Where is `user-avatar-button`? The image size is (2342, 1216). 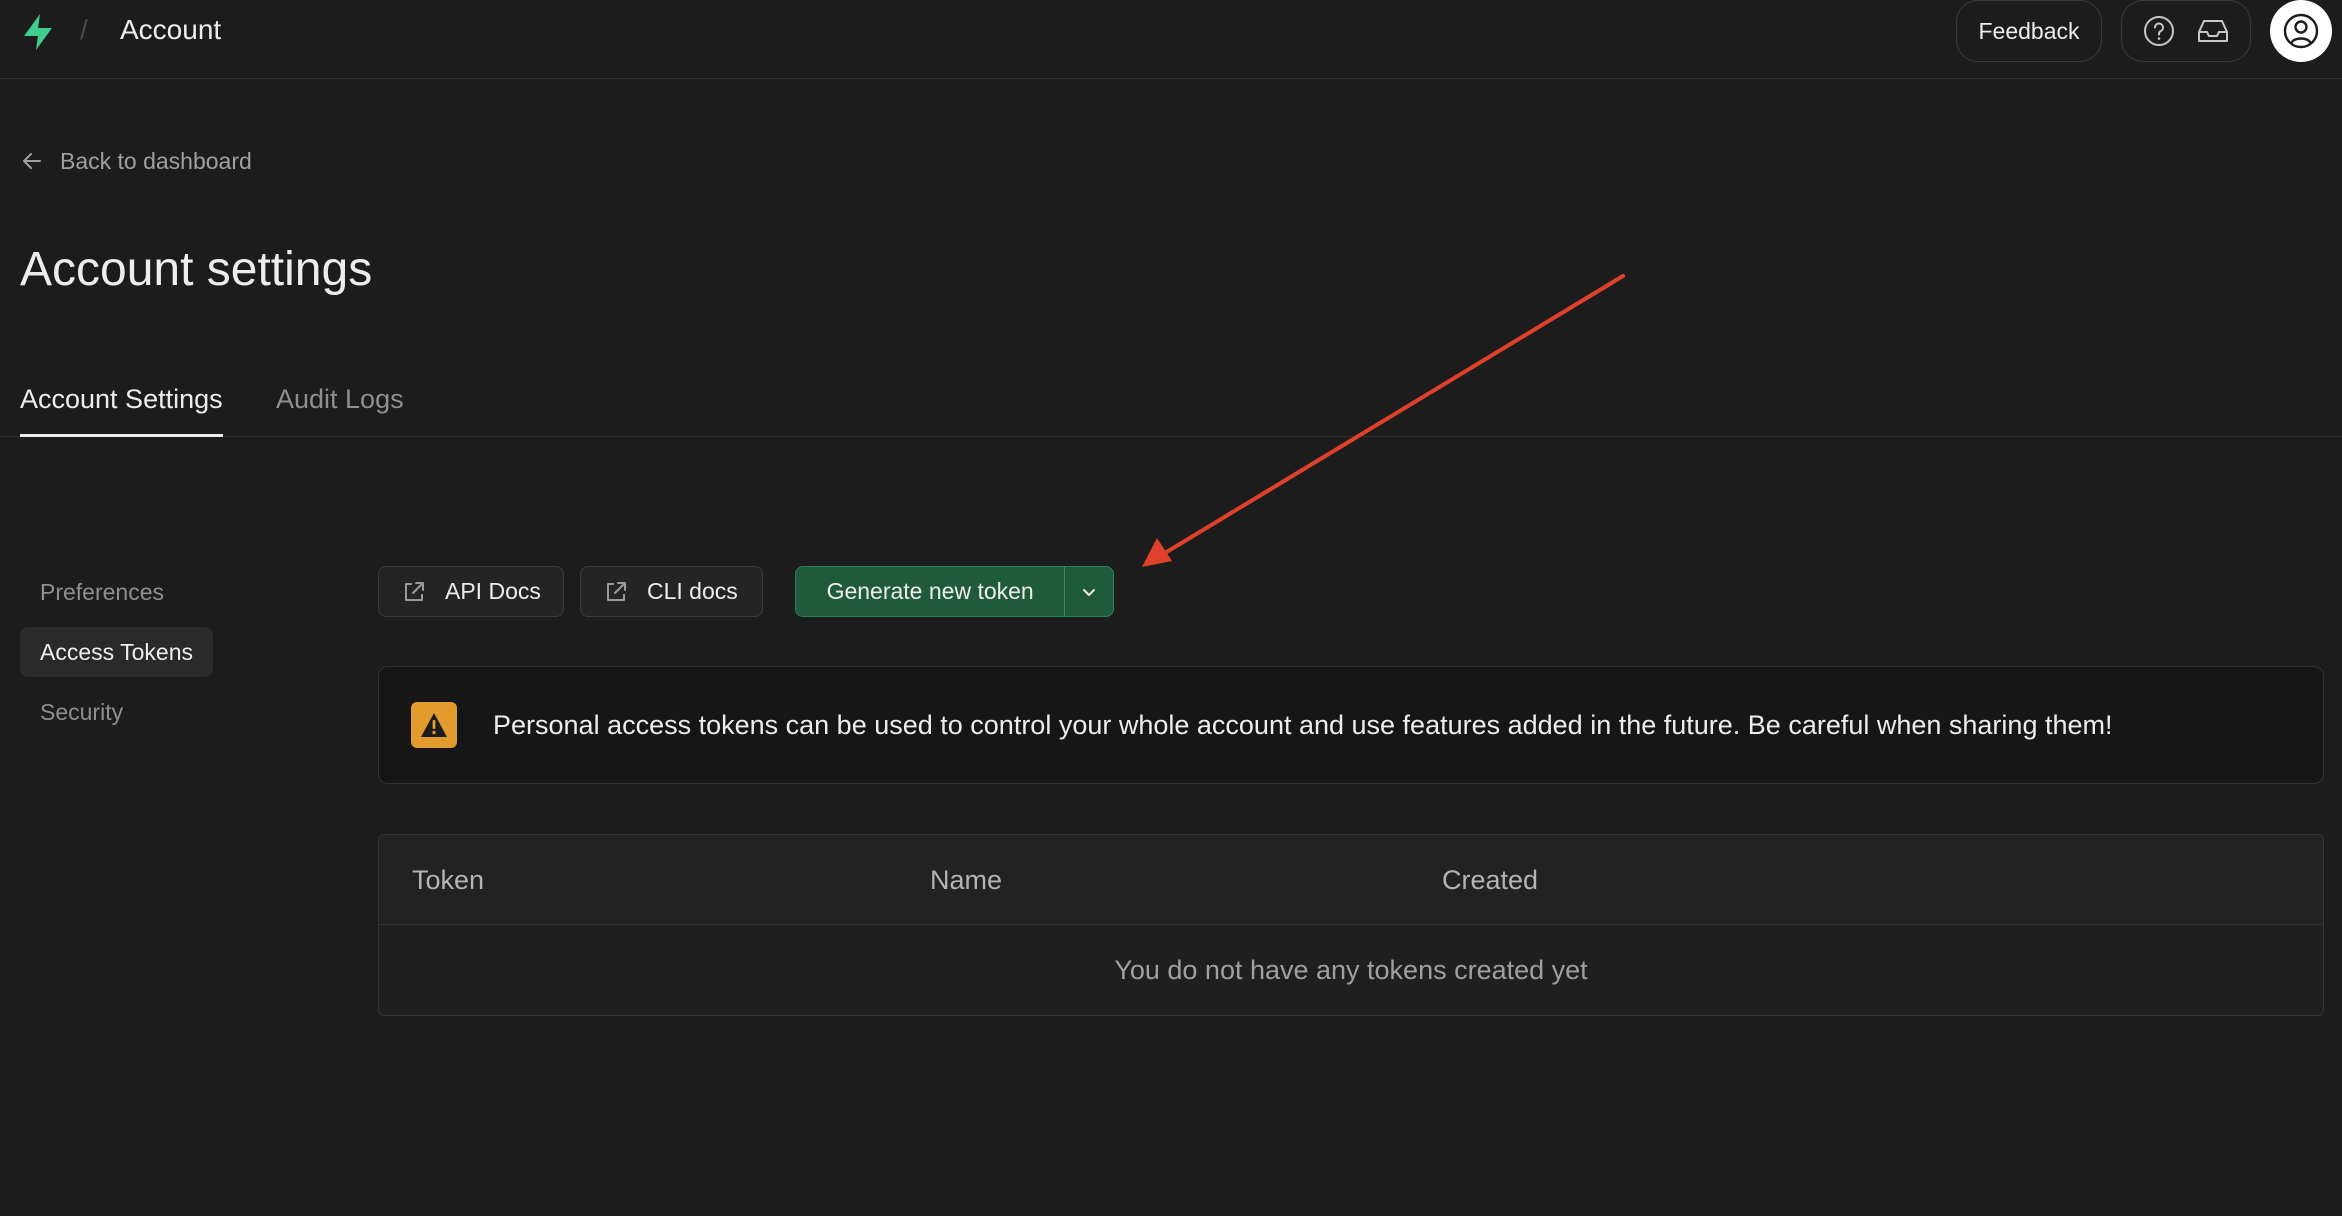 user-avatar-button is located at coordinates (2301, 31).